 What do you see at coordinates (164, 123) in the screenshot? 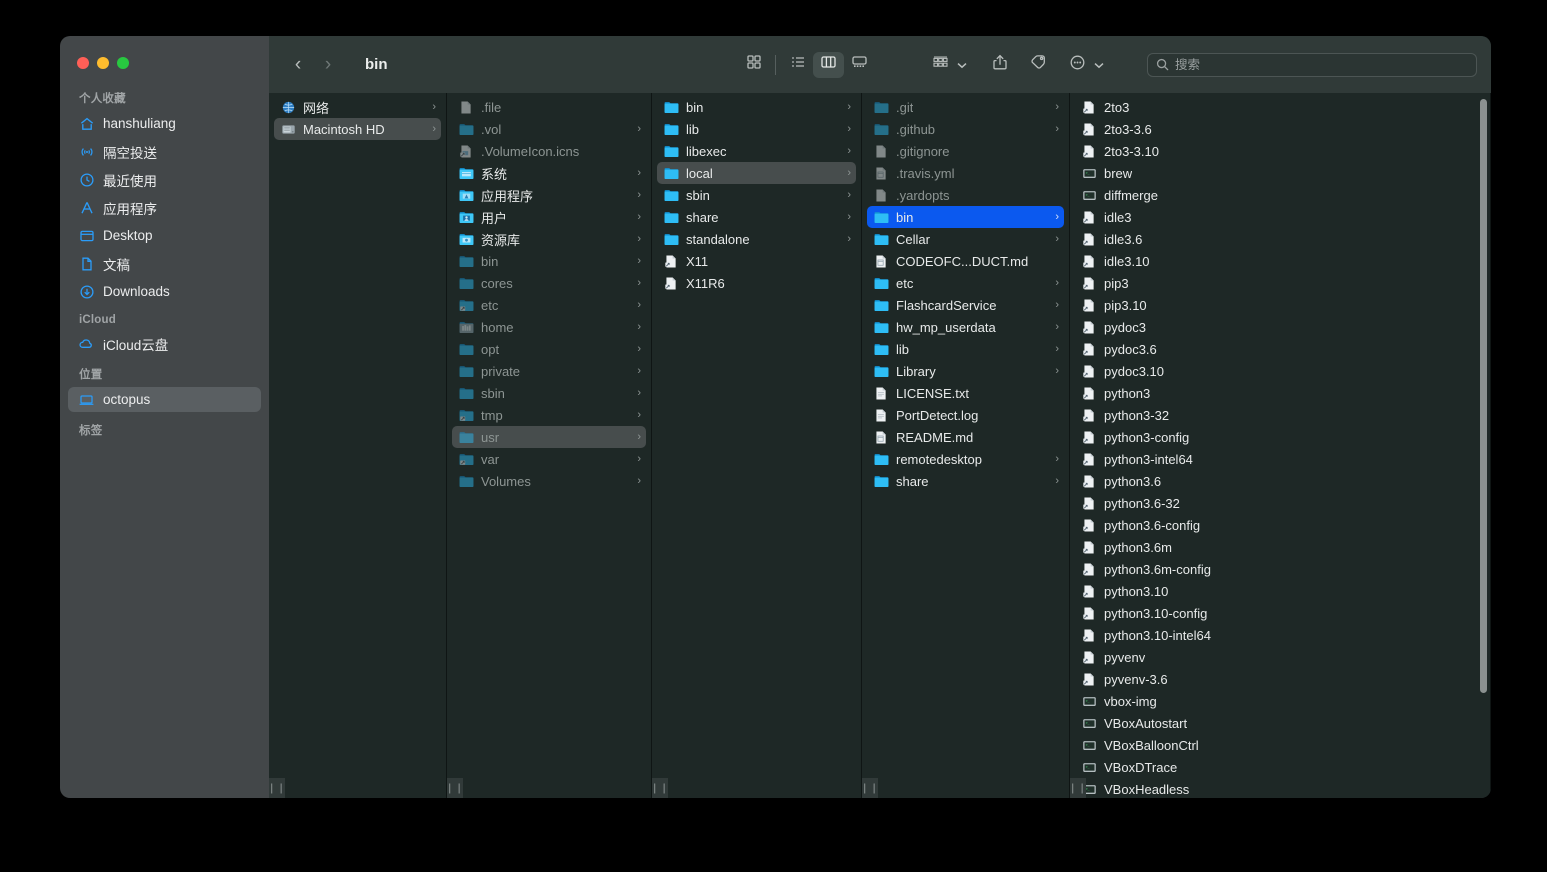
I see `sidebar-item-hanshuliang: hanshuliang` at bounding box center [164, 123].